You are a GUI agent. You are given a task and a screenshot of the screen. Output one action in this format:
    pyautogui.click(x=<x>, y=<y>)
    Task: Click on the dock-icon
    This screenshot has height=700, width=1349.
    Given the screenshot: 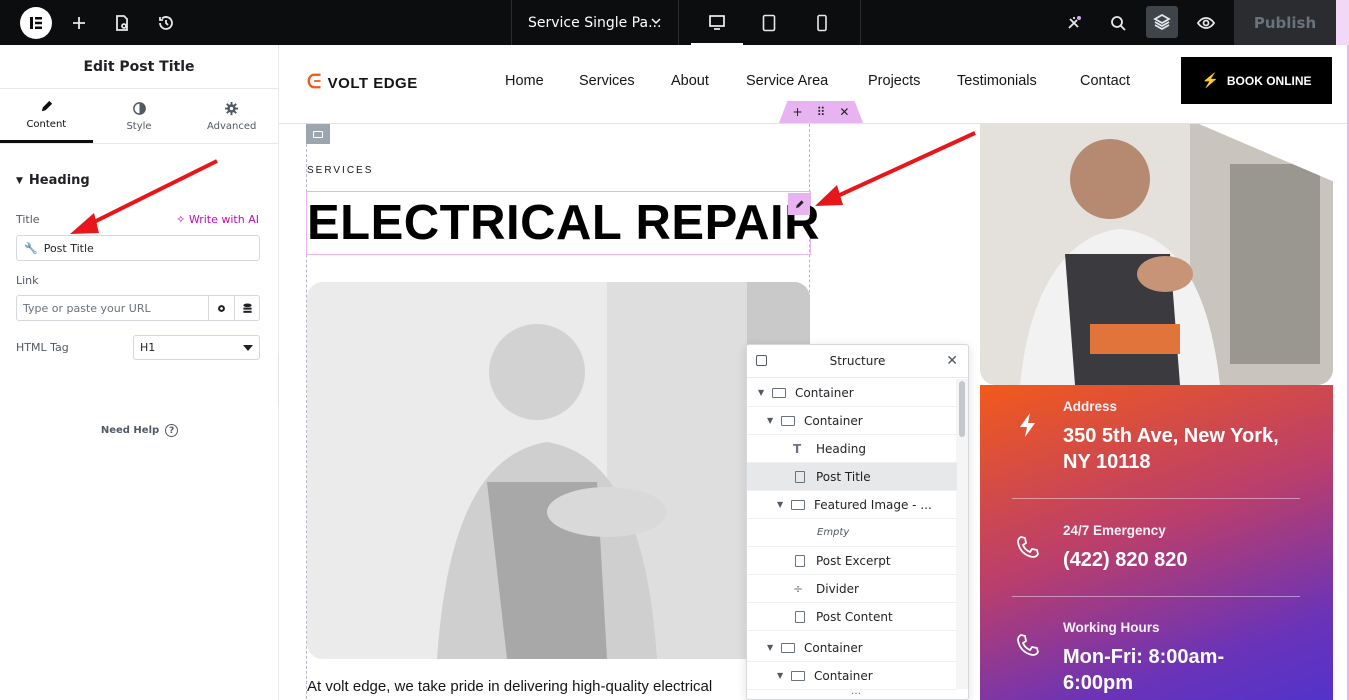 What is the action you would take?
    pyautogui.click(x=761, y=360)
    